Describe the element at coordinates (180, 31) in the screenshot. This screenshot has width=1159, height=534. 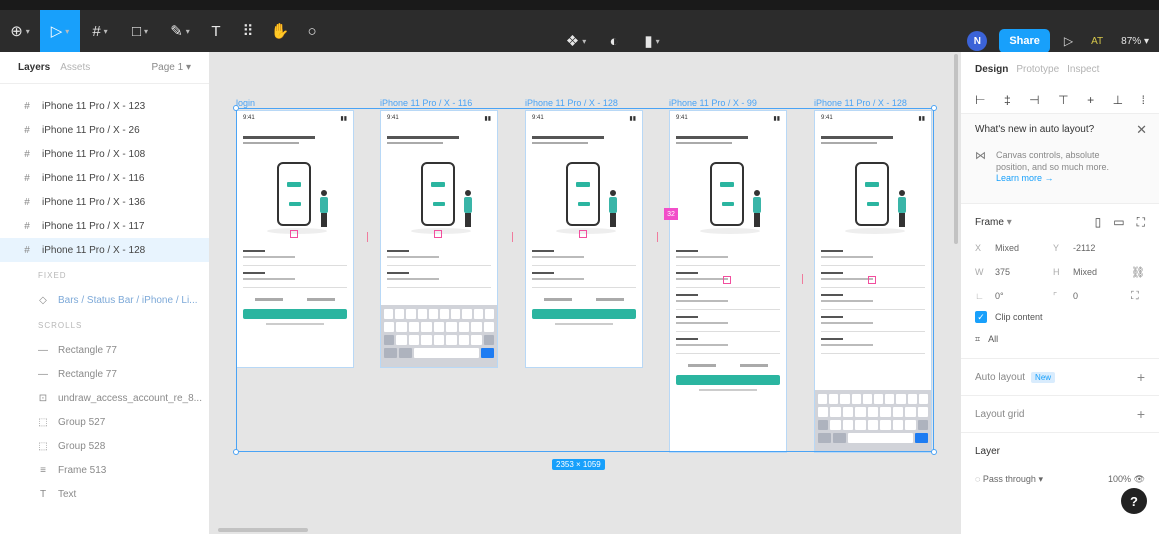
I see `pen-tool-button: ✎ ▾` at that location.